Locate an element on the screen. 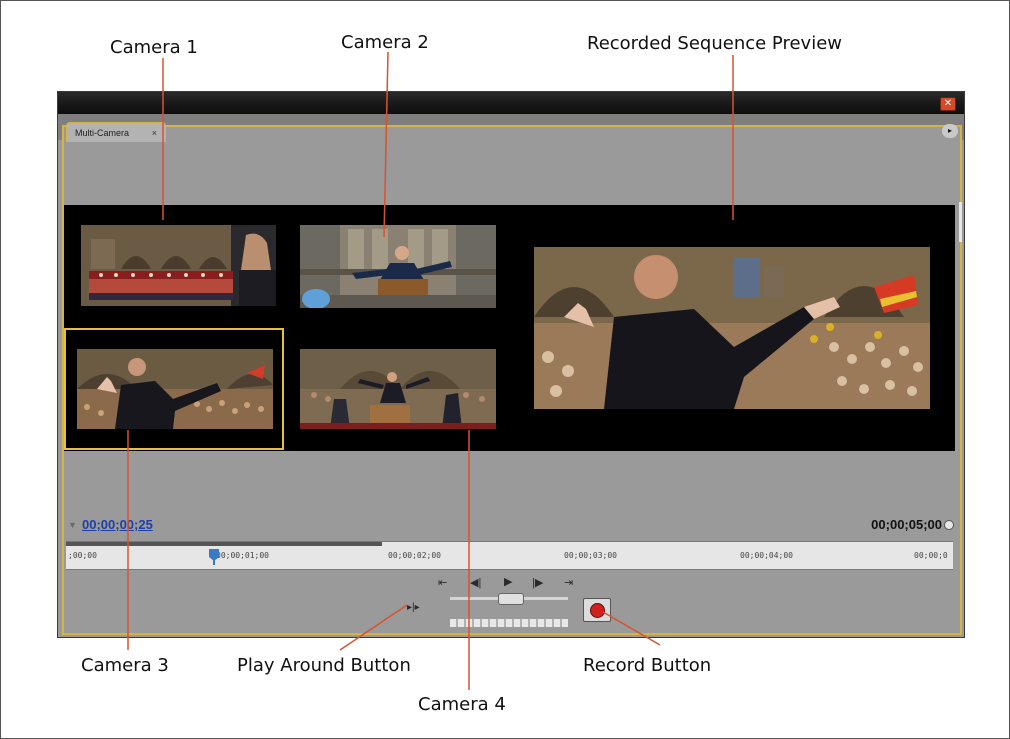 This screenshot has height=739, width=1010. ruler-tick: 00;00;03;00 is located at coordinates (590, 555).